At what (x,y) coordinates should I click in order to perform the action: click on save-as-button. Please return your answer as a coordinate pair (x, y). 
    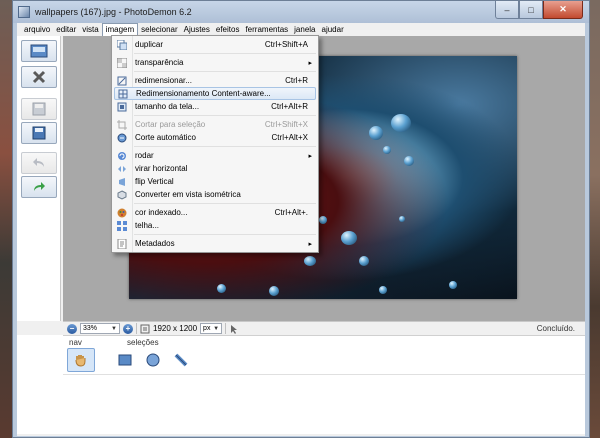
    Looking at the image, I should click on (39, 133).